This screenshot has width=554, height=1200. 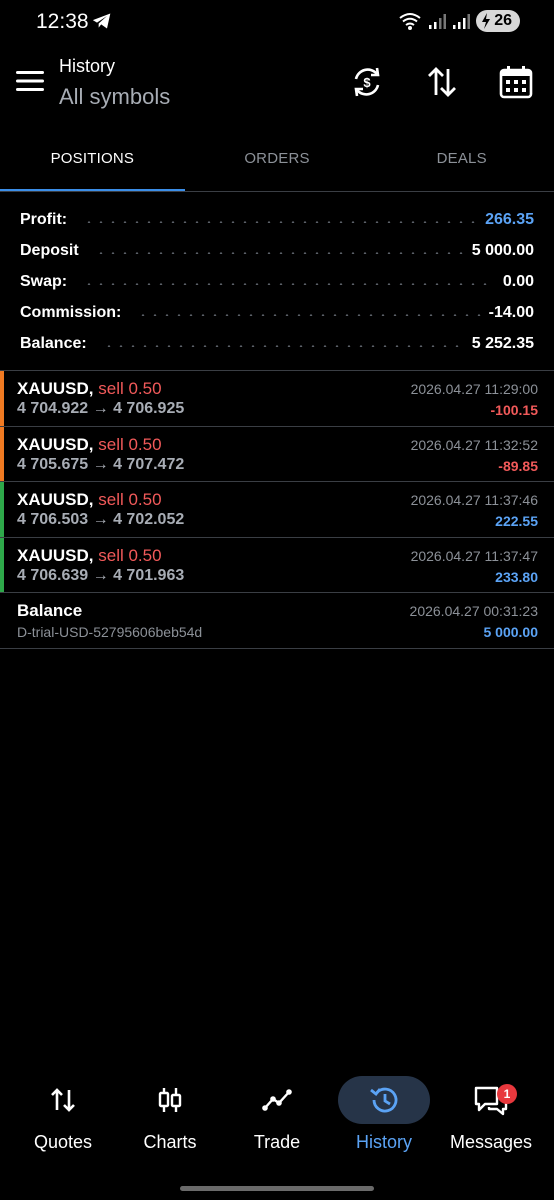 What do you see at coordinates (71, 312) in the screenshot?
I see `summary-label: Commission:` at bounding box center [71, 312].